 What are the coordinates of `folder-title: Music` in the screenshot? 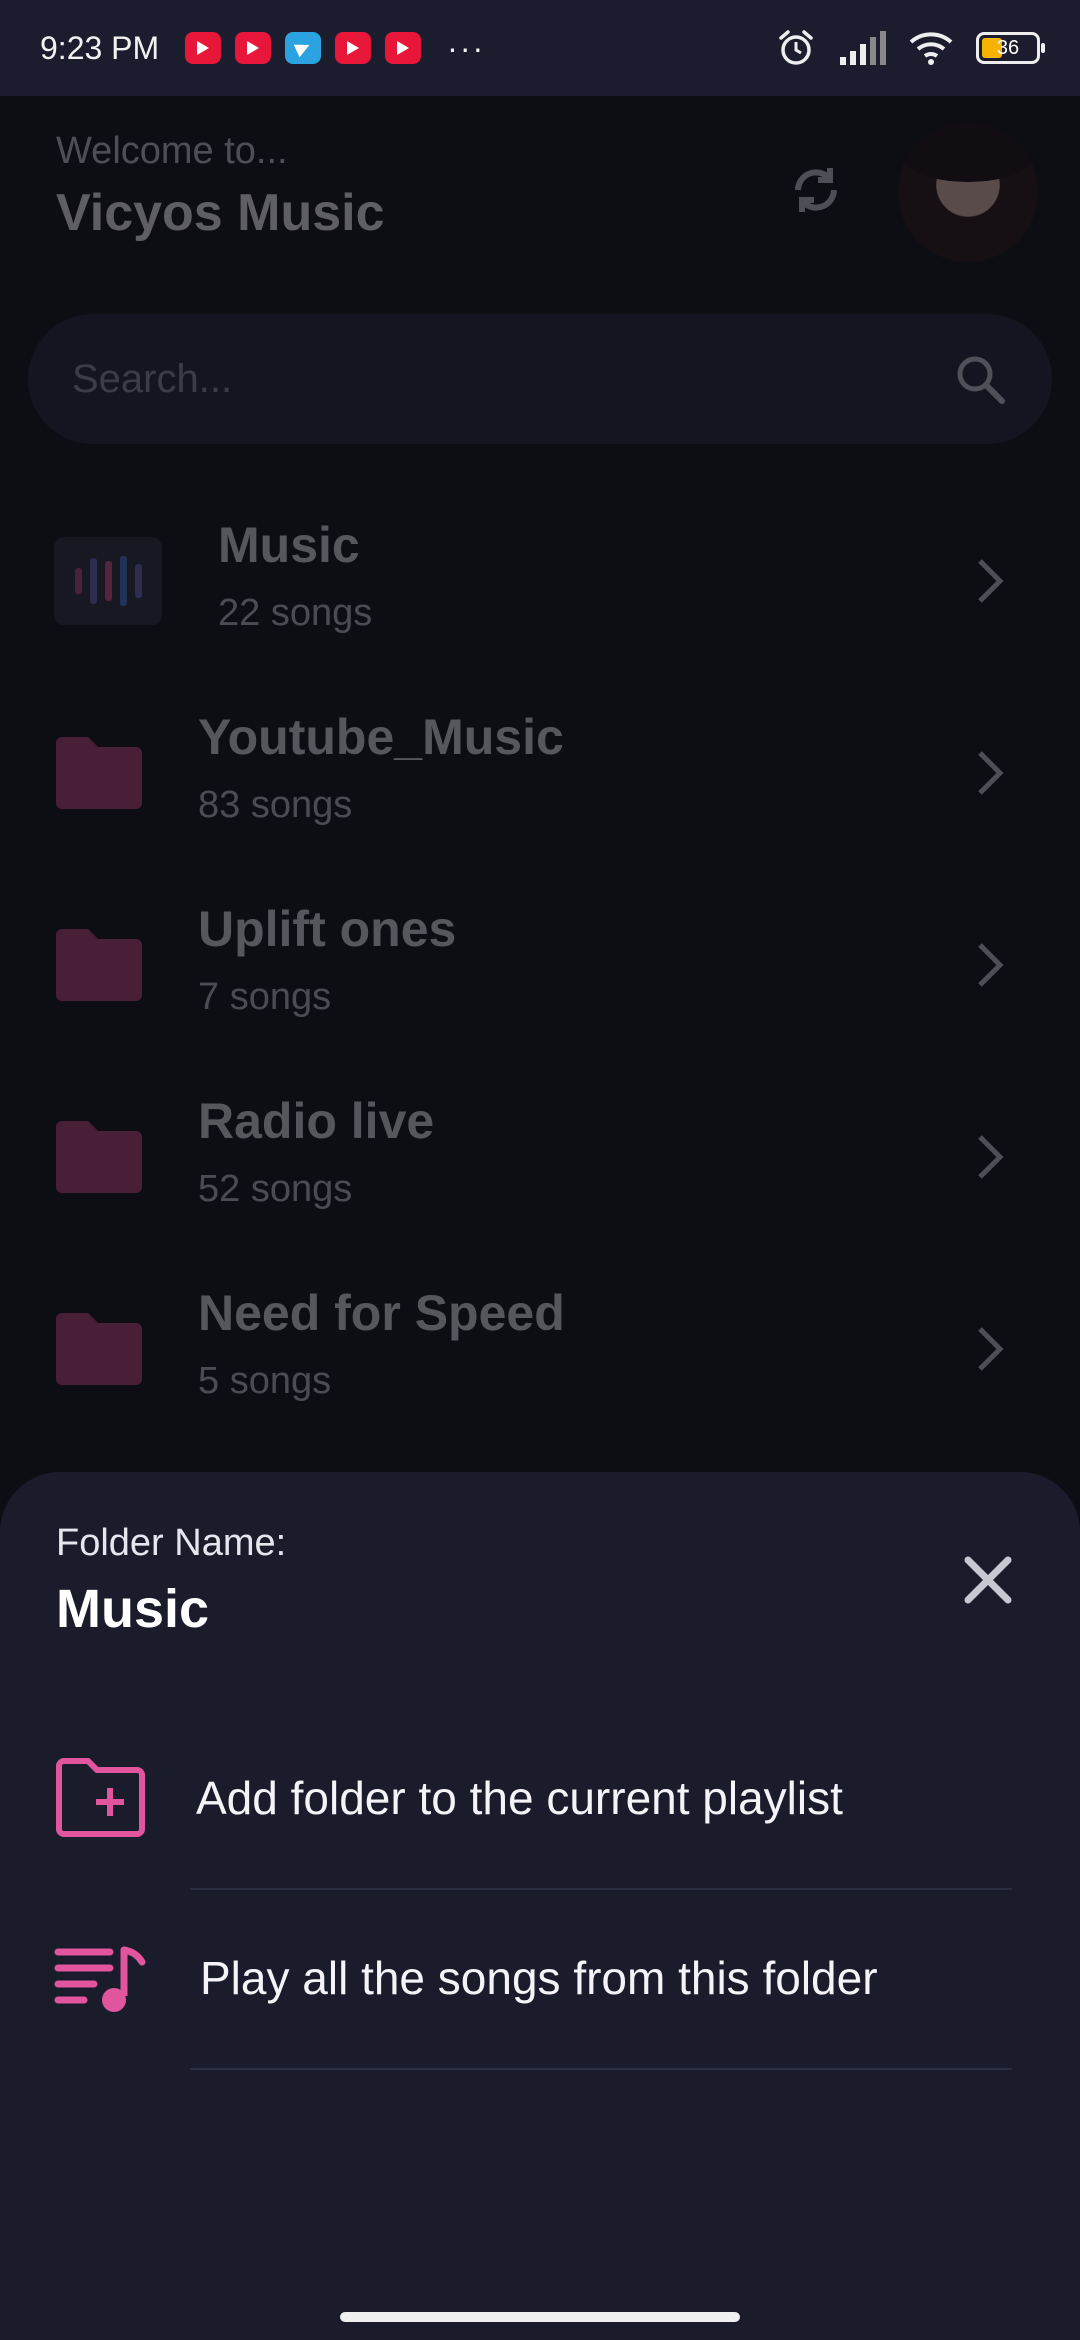 It's located at (289, 545).